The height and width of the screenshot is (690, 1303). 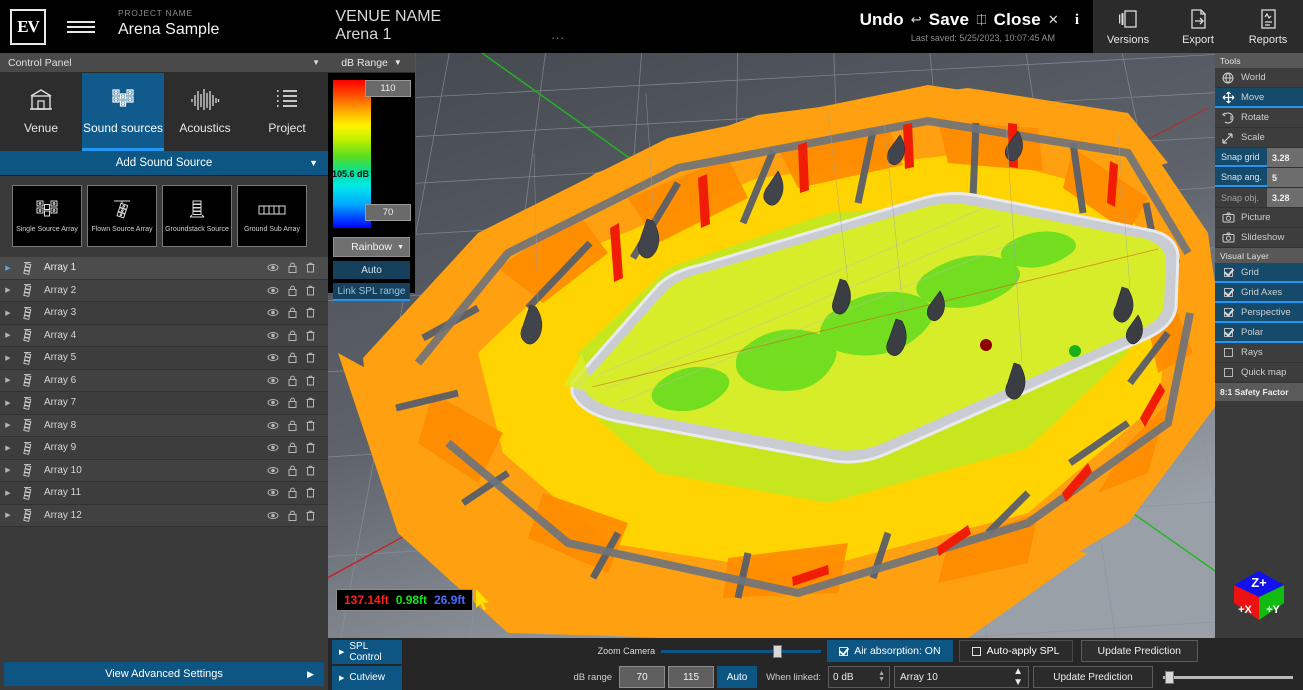 What do you see at coordinates (881, 677) in the screenshot?
I see `spinner-icon: ▲ ▼` at bounding box center [881, 677].